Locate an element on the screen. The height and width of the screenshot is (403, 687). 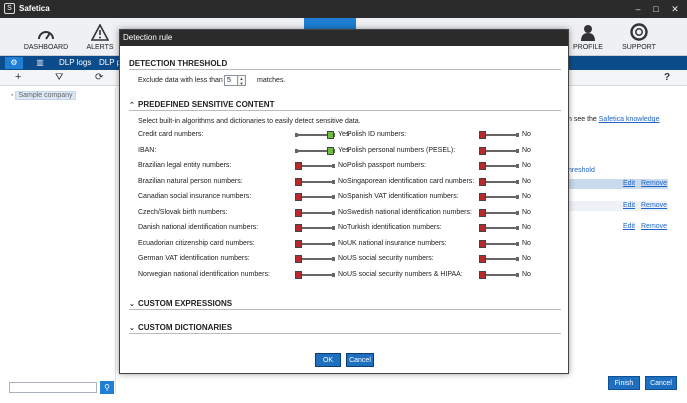
filter-icon: ⛛ is located at coordinates (59, 77).